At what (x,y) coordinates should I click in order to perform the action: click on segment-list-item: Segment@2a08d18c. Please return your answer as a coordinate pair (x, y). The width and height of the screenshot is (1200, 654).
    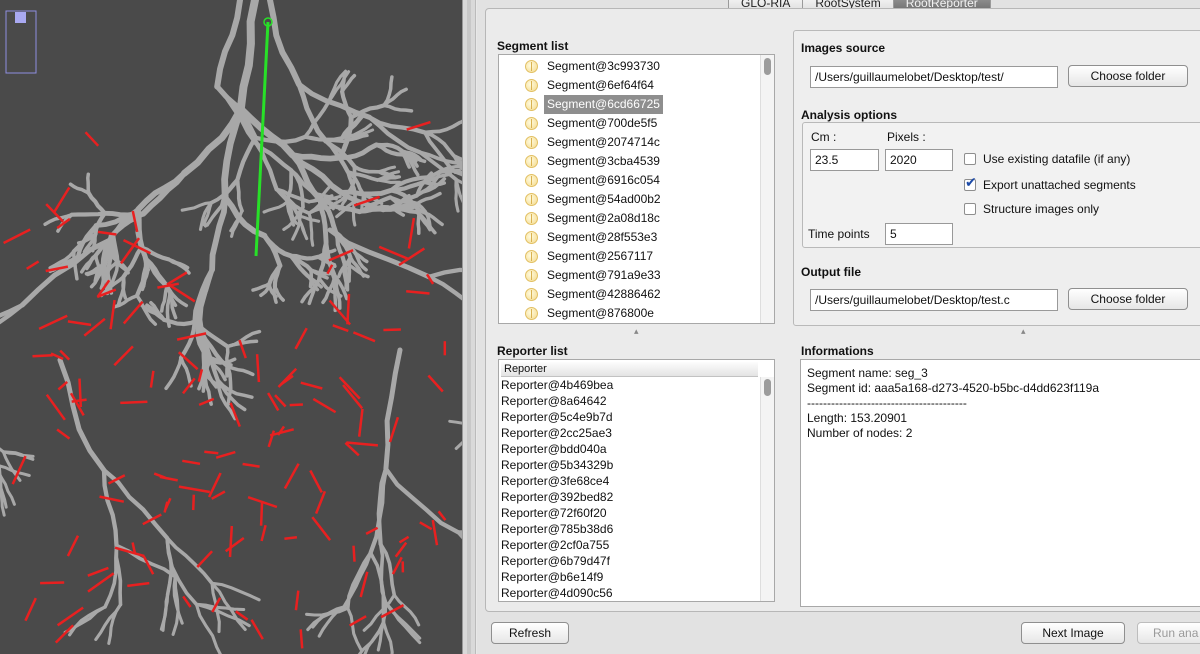
    Looking at the image, I should click on (629, 218).